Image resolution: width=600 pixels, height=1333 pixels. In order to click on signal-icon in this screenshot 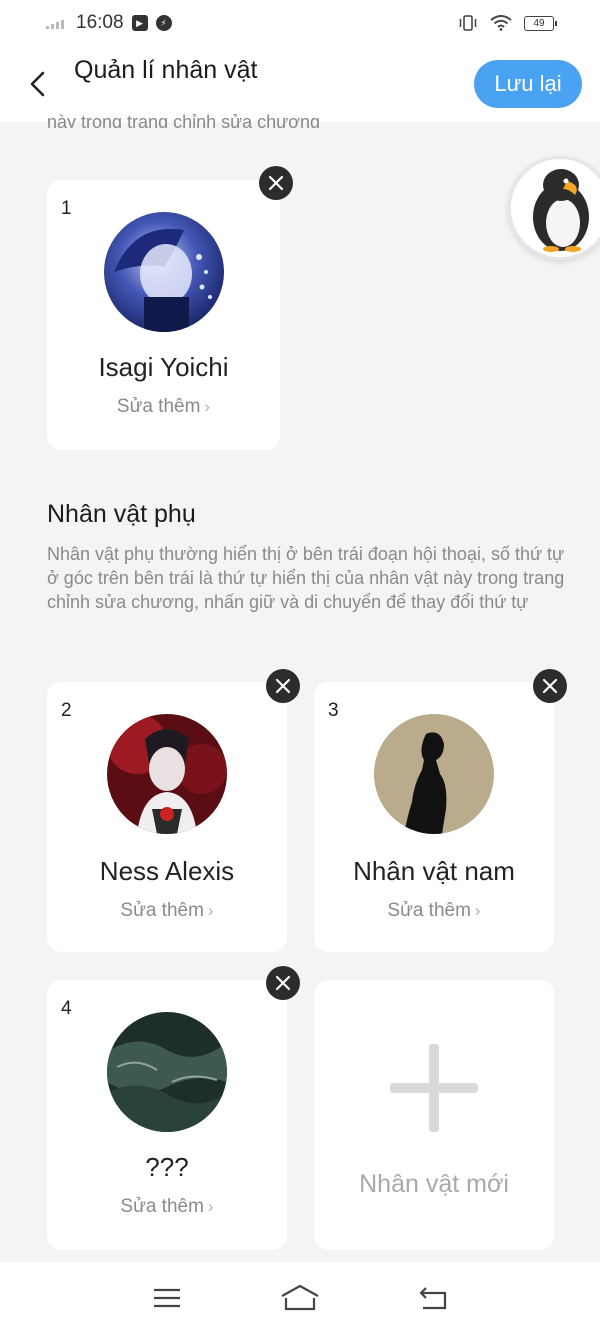, I will do `click(55, 23)`.